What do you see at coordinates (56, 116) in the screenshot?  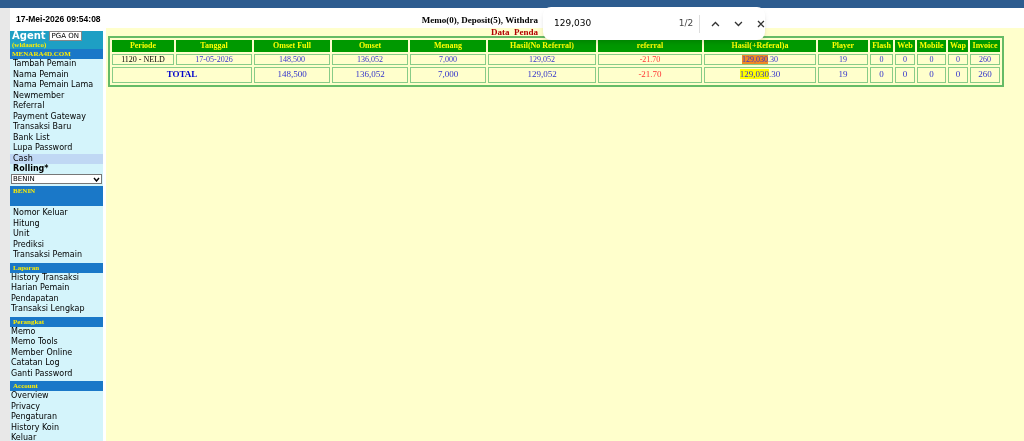 I see `menu-item: Payment Gateway` at bounding box center [56, 116].